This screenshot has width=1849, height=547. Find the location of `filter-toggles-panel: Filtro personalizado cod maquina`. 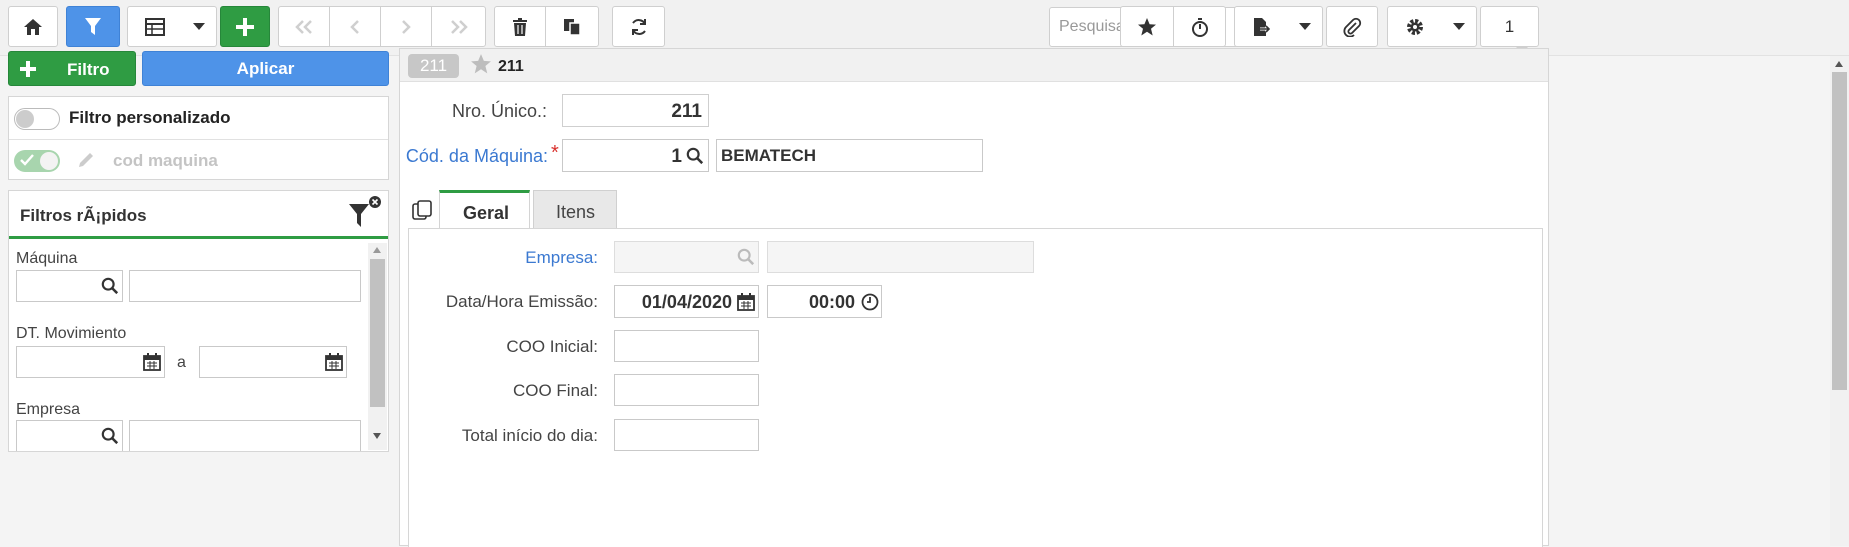

filter-toggles-panel: Filtro personalizado cod maquina is located at coordinates (198, 138).